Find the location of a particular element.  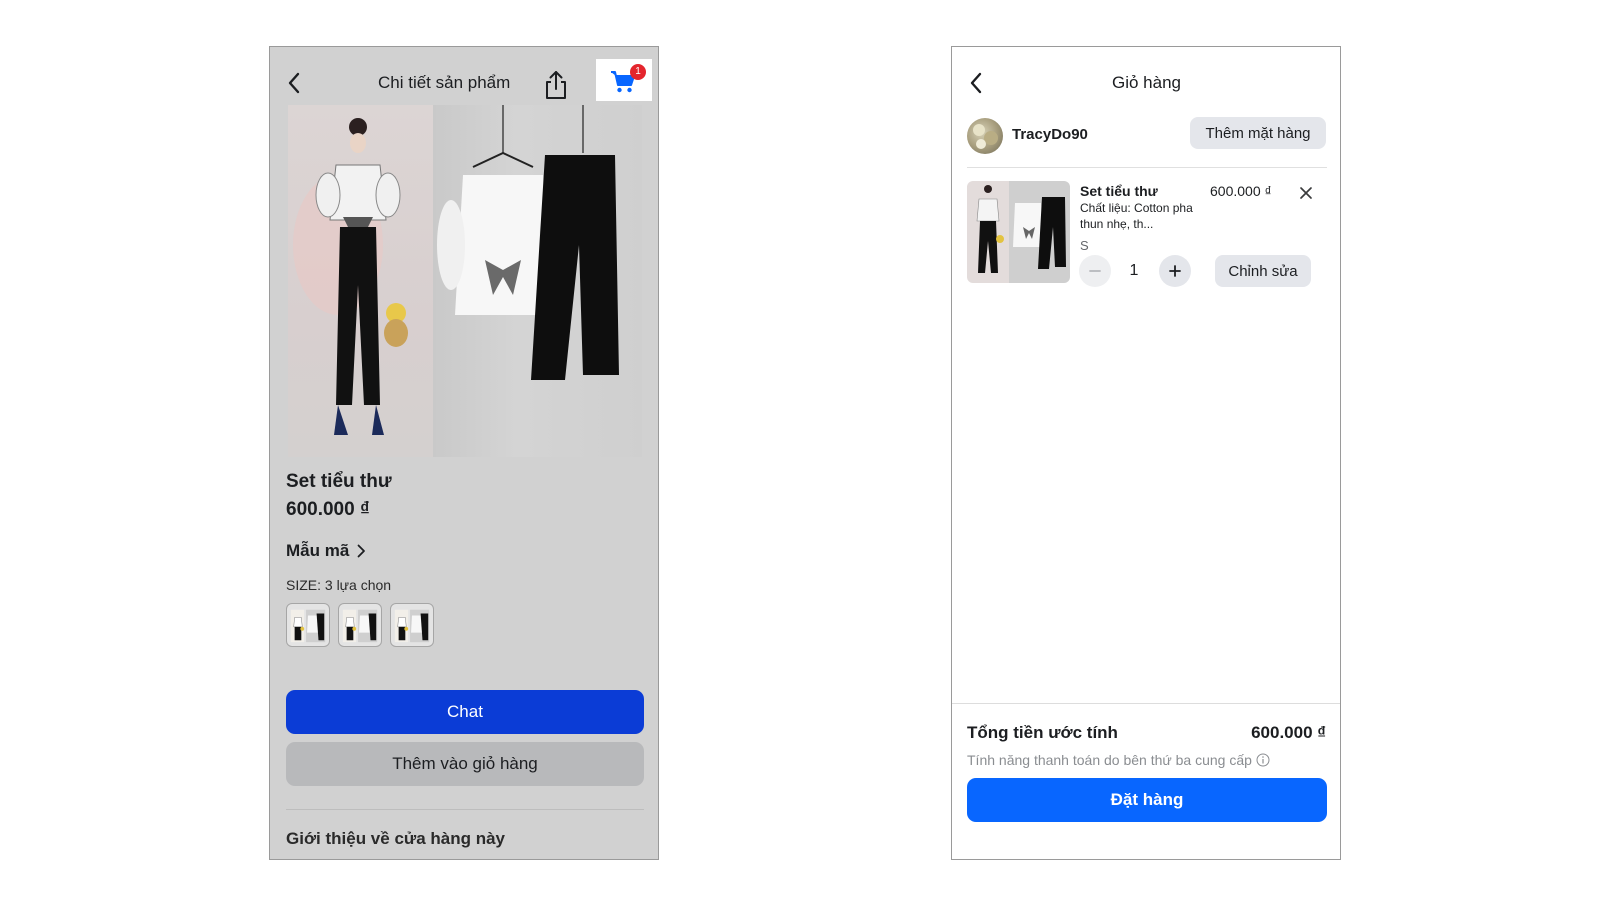

cart-item-image is located at coordinates (1018, 232).